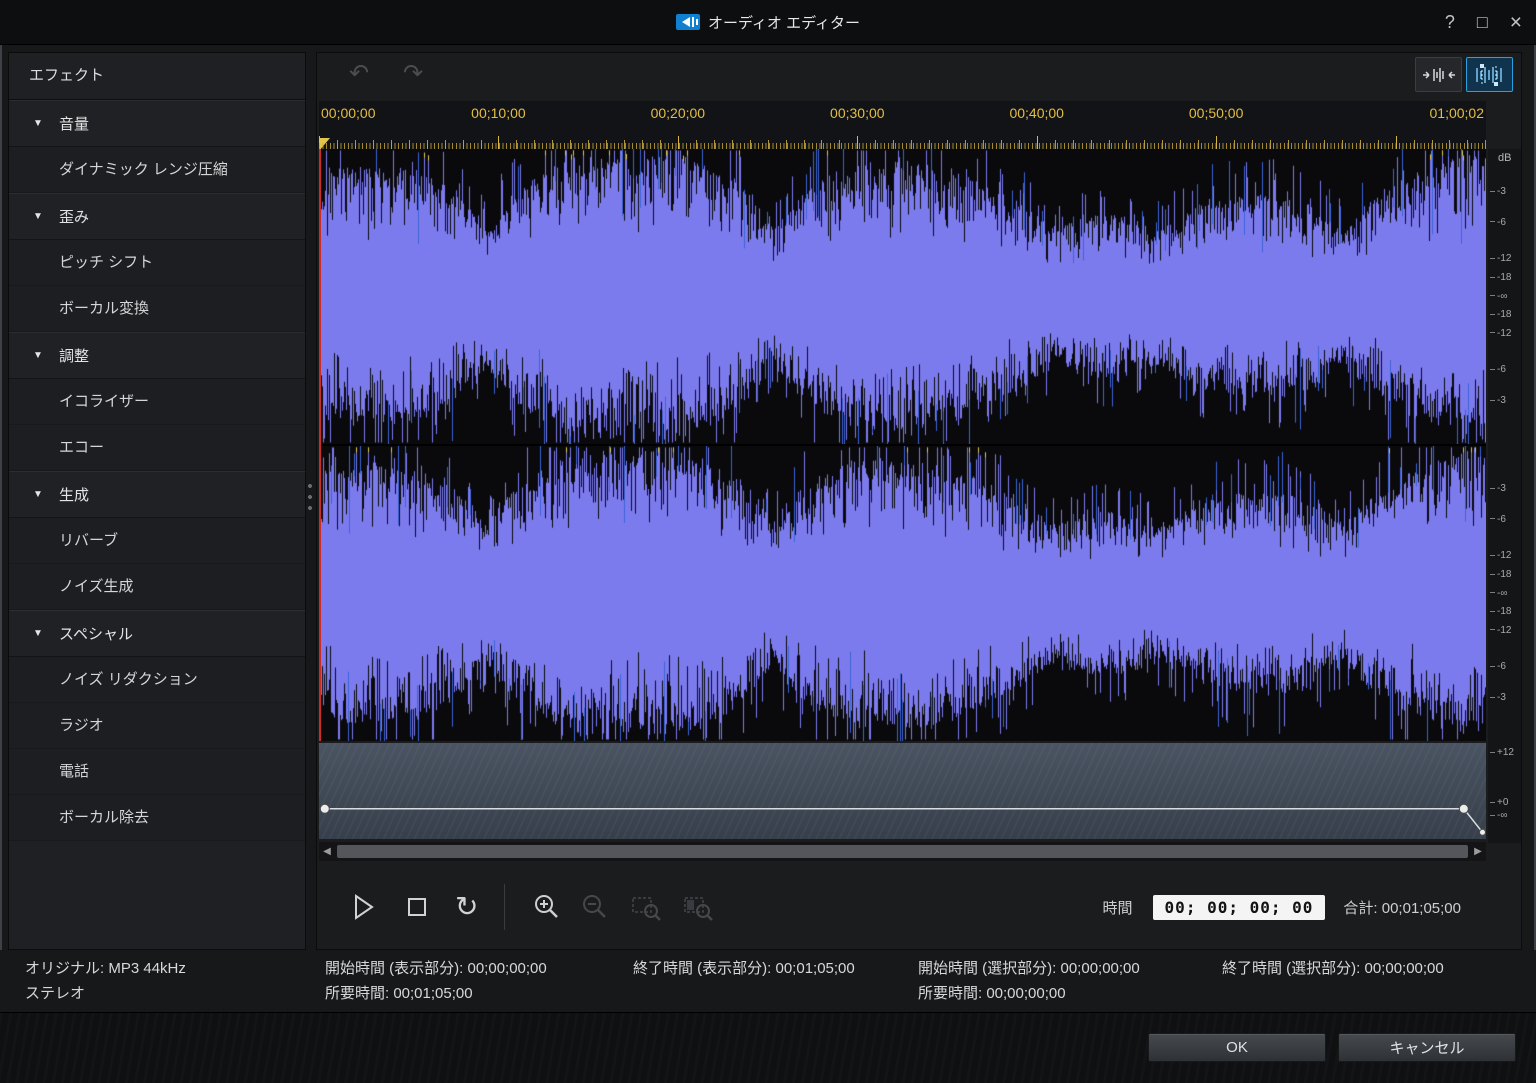  What do you see at coordinates (1500, 314) in the screenshot?
I see `db-label: -18` at bounding box center [1500, 314].